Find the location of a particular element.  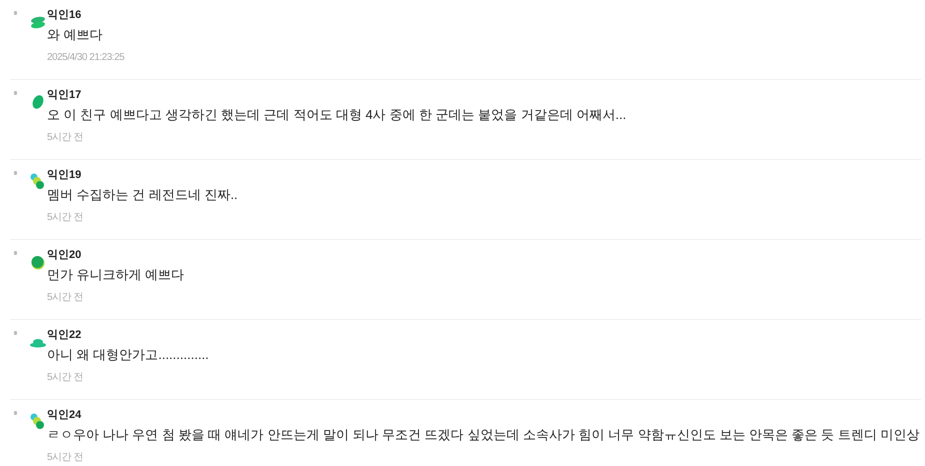

comment-text: ㄹㅇ우아 나나 우연 첨 봤을 때 얘네가 안뜨는게 말이 되나 무조건 뜨겠다 싶었는데 소속사가 힘이 너무 약함ㅠ신인도 보는 안목은 좋은 듯 트렌디 미인상 is located at coordinates (483, 435).